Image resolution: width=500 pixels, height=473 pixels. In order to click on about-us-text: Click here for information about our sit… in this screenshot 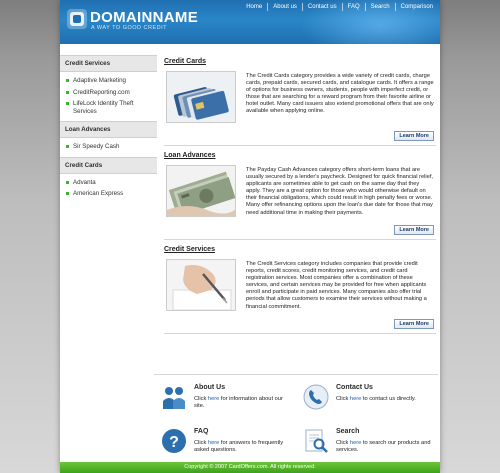, I will do `click(238, 402)`.